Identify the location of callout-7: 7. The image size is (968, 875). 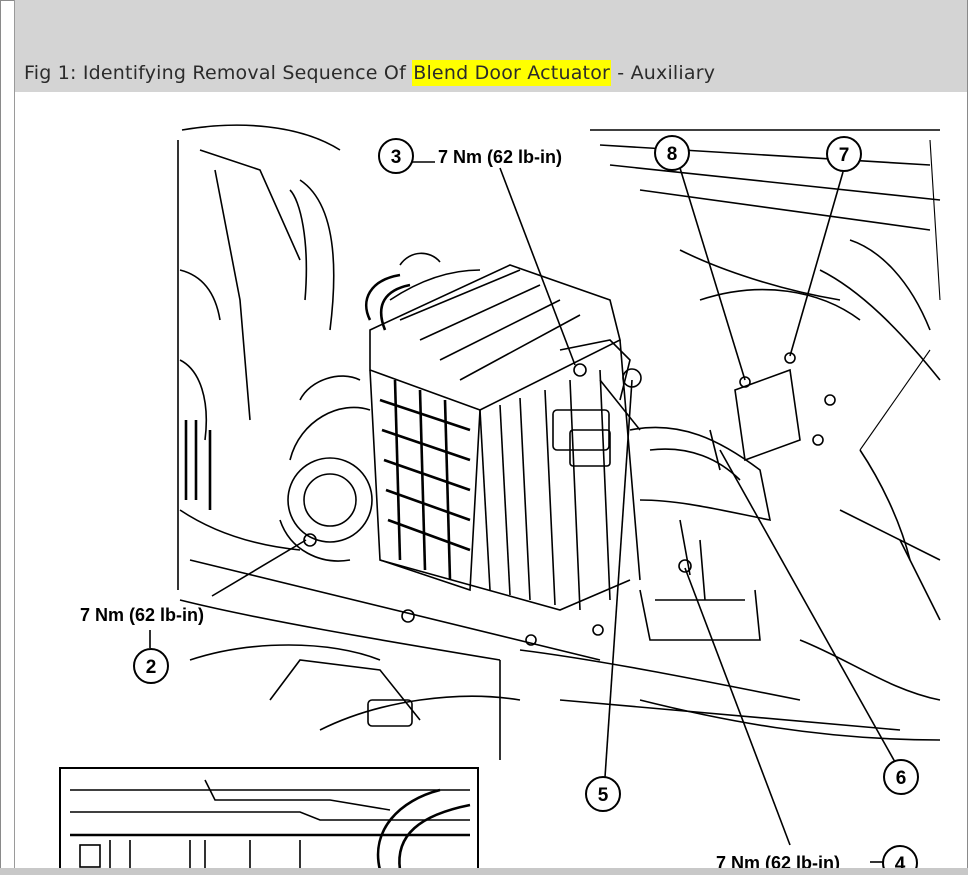
(844, 154).